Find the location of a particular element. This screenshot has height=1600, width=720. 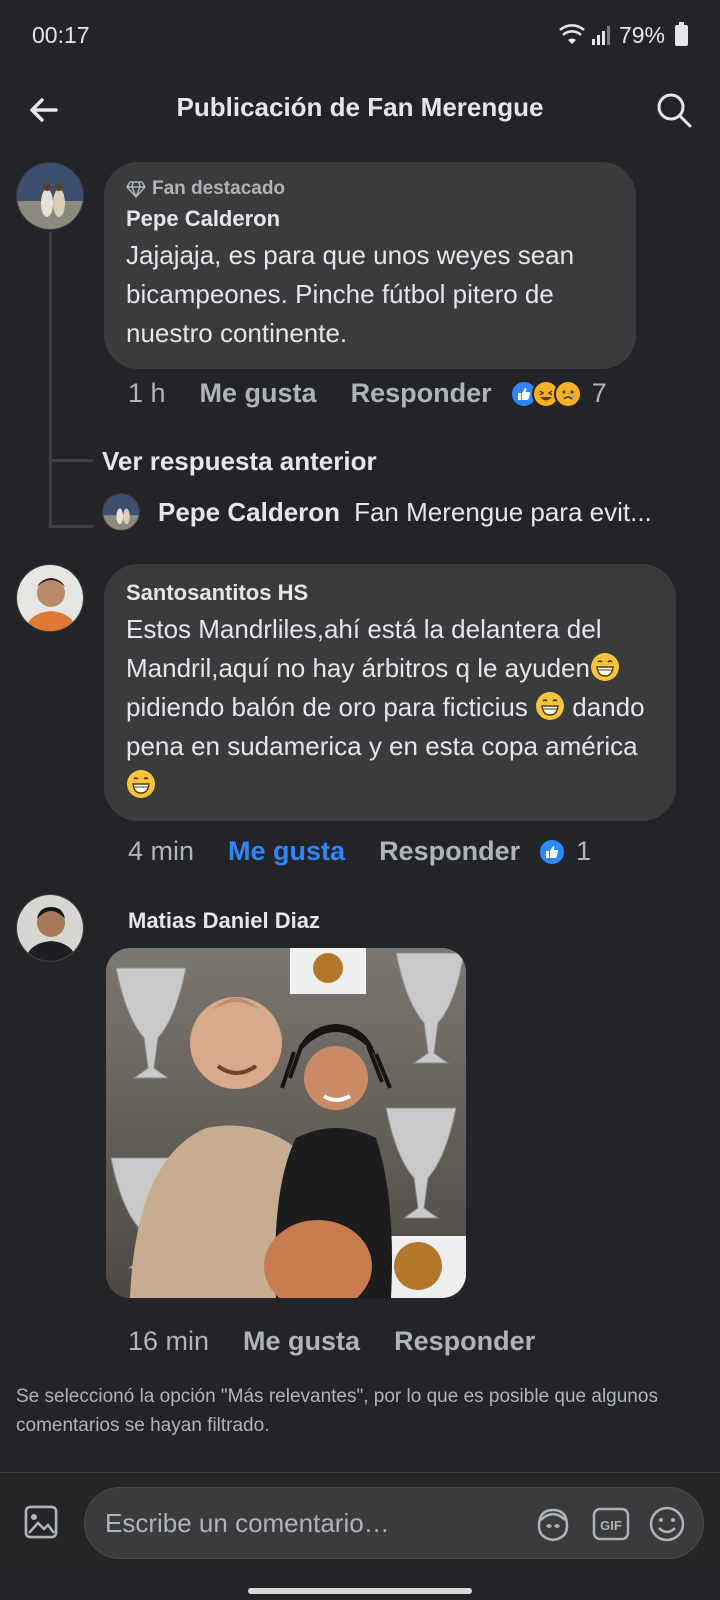

wifi-icon is located at coordinates (572, 34).